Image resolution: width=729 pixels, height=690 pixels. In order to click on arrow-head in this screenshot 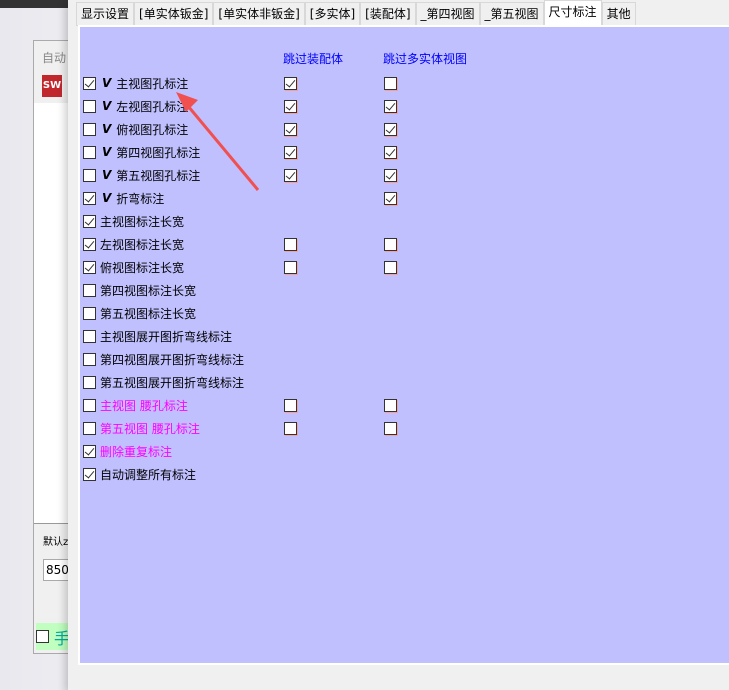, I will do `click(187, 102)`.